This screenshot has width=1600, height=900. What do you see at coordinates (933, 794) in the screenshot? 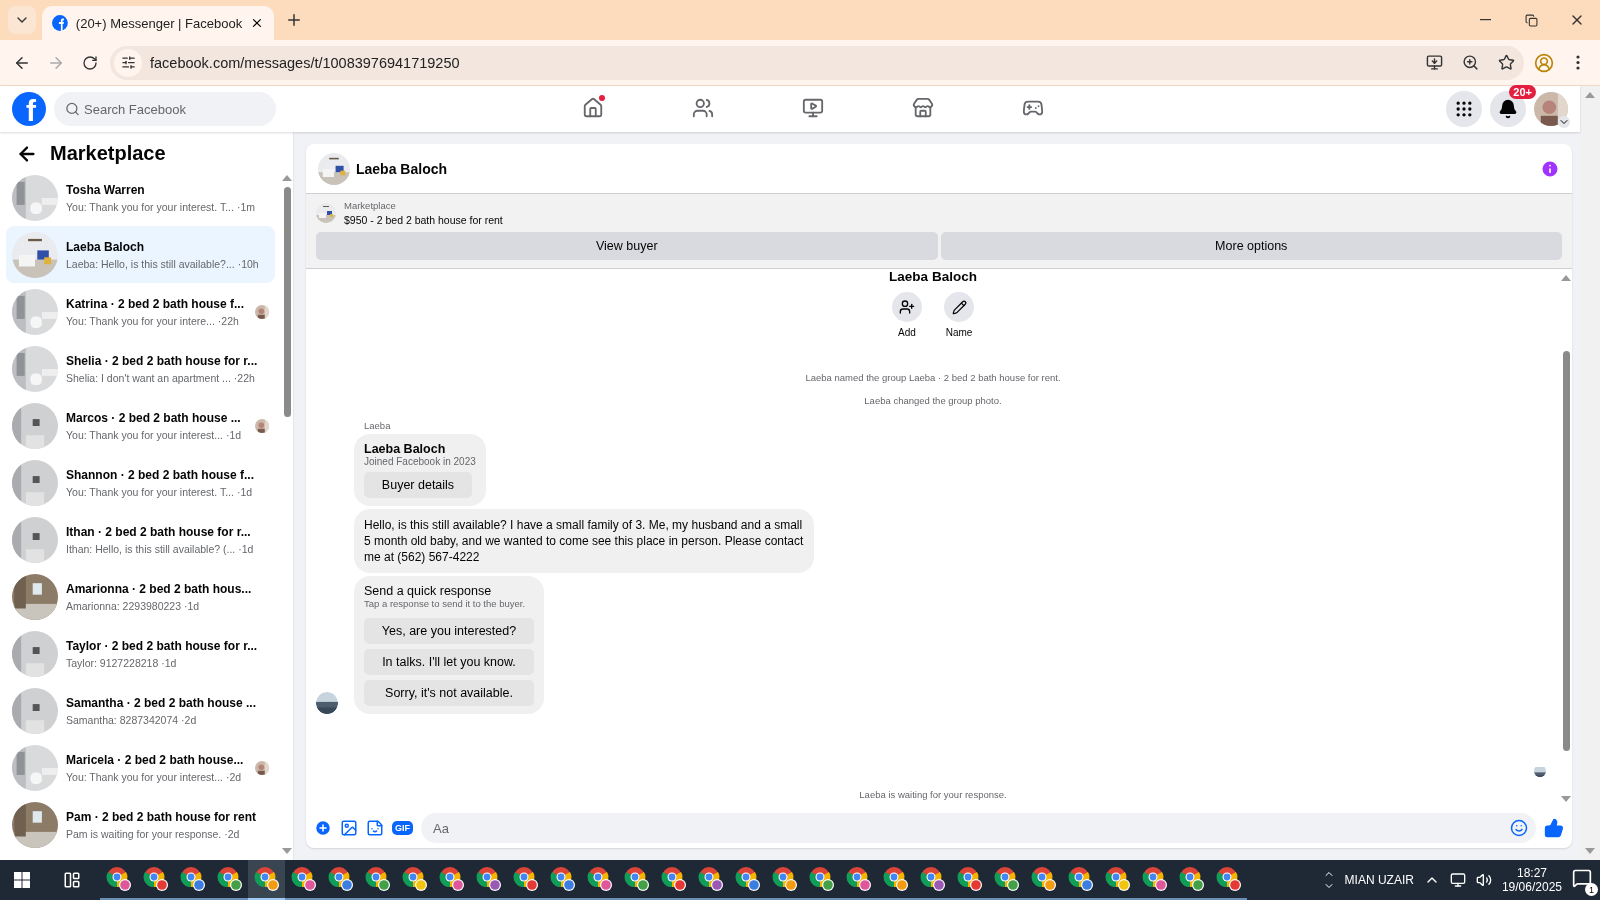
I see `waiting-status: Laeba is waiting for your response.` at bounding box center [933, 794].